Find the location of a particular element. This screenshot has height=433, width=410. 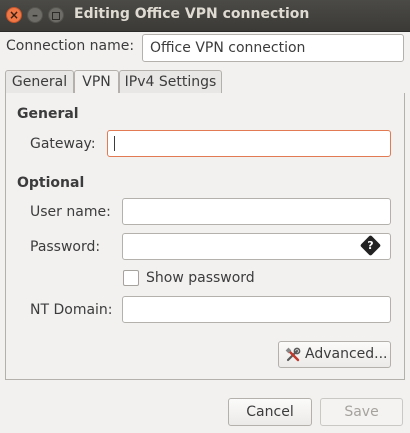

window-title: Editing Office VPN connection is located at coordinates (192, 14).